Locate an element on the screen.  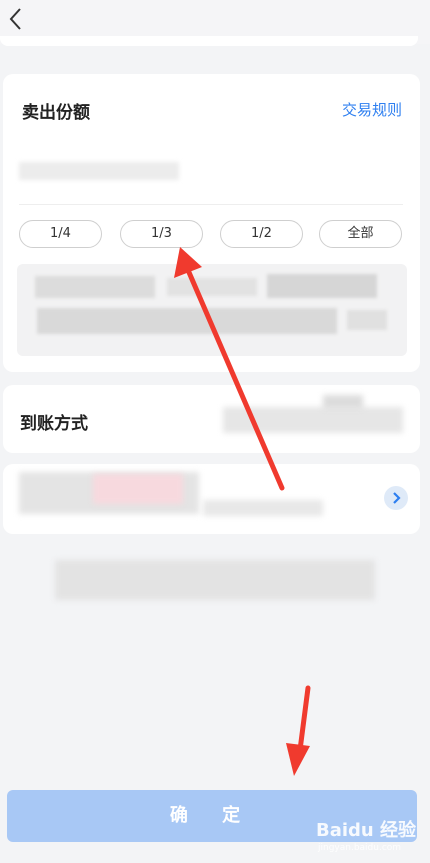
watermark-brand: Baidu 经验 is located at coordinates (366, 830).